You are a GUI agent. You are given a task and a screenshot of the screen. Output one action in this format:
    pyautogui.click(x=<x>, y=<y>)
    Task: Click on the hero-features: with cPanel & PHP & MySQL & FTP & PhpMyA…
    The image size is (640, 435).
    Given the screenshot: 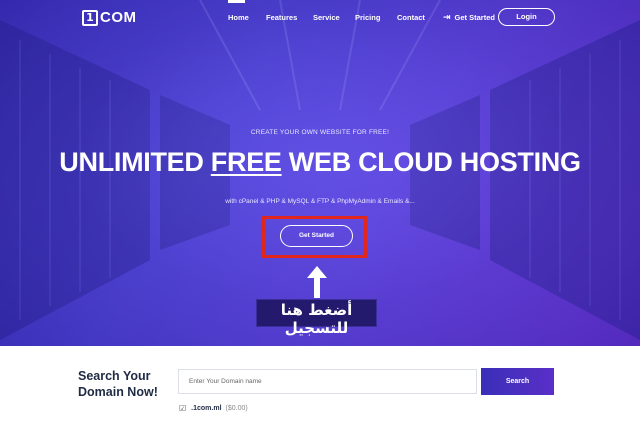 What is the action you would take?
    pyautogui.click(x=320, y=201)
    